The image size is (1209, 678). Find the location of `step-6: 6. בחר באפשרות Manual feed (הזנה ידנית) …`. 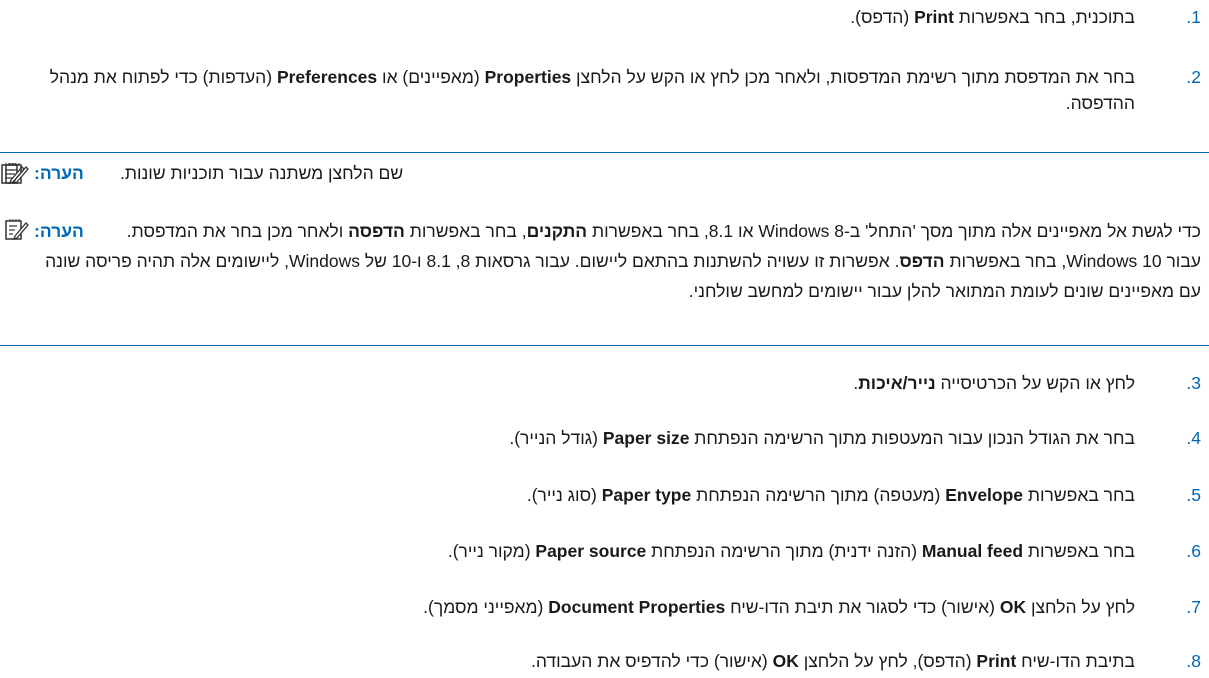

step-6: 6. בחר באפשרות Manual feed (הזנה ידנית) … is located at coordinates (604, 551).